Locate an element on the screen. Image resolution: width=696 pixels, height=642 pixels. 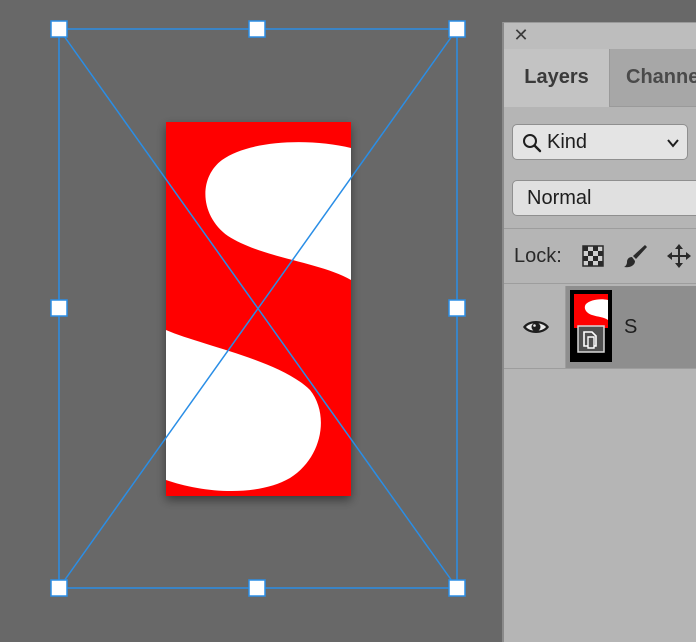
lock-label: Lock: is located at coordinates (538, 256).